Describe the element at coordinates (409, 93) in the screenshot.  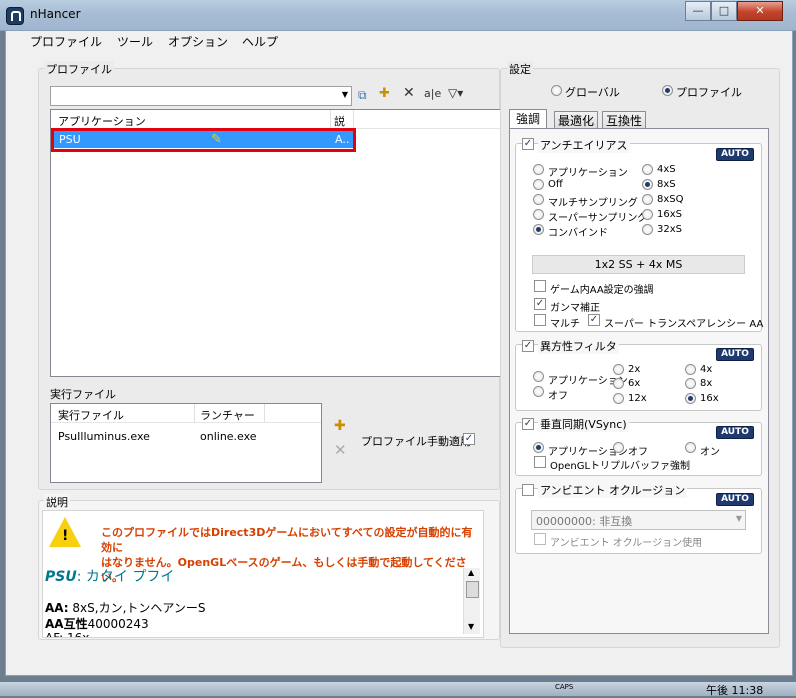
I see `delete-icon: ✕` at that location.